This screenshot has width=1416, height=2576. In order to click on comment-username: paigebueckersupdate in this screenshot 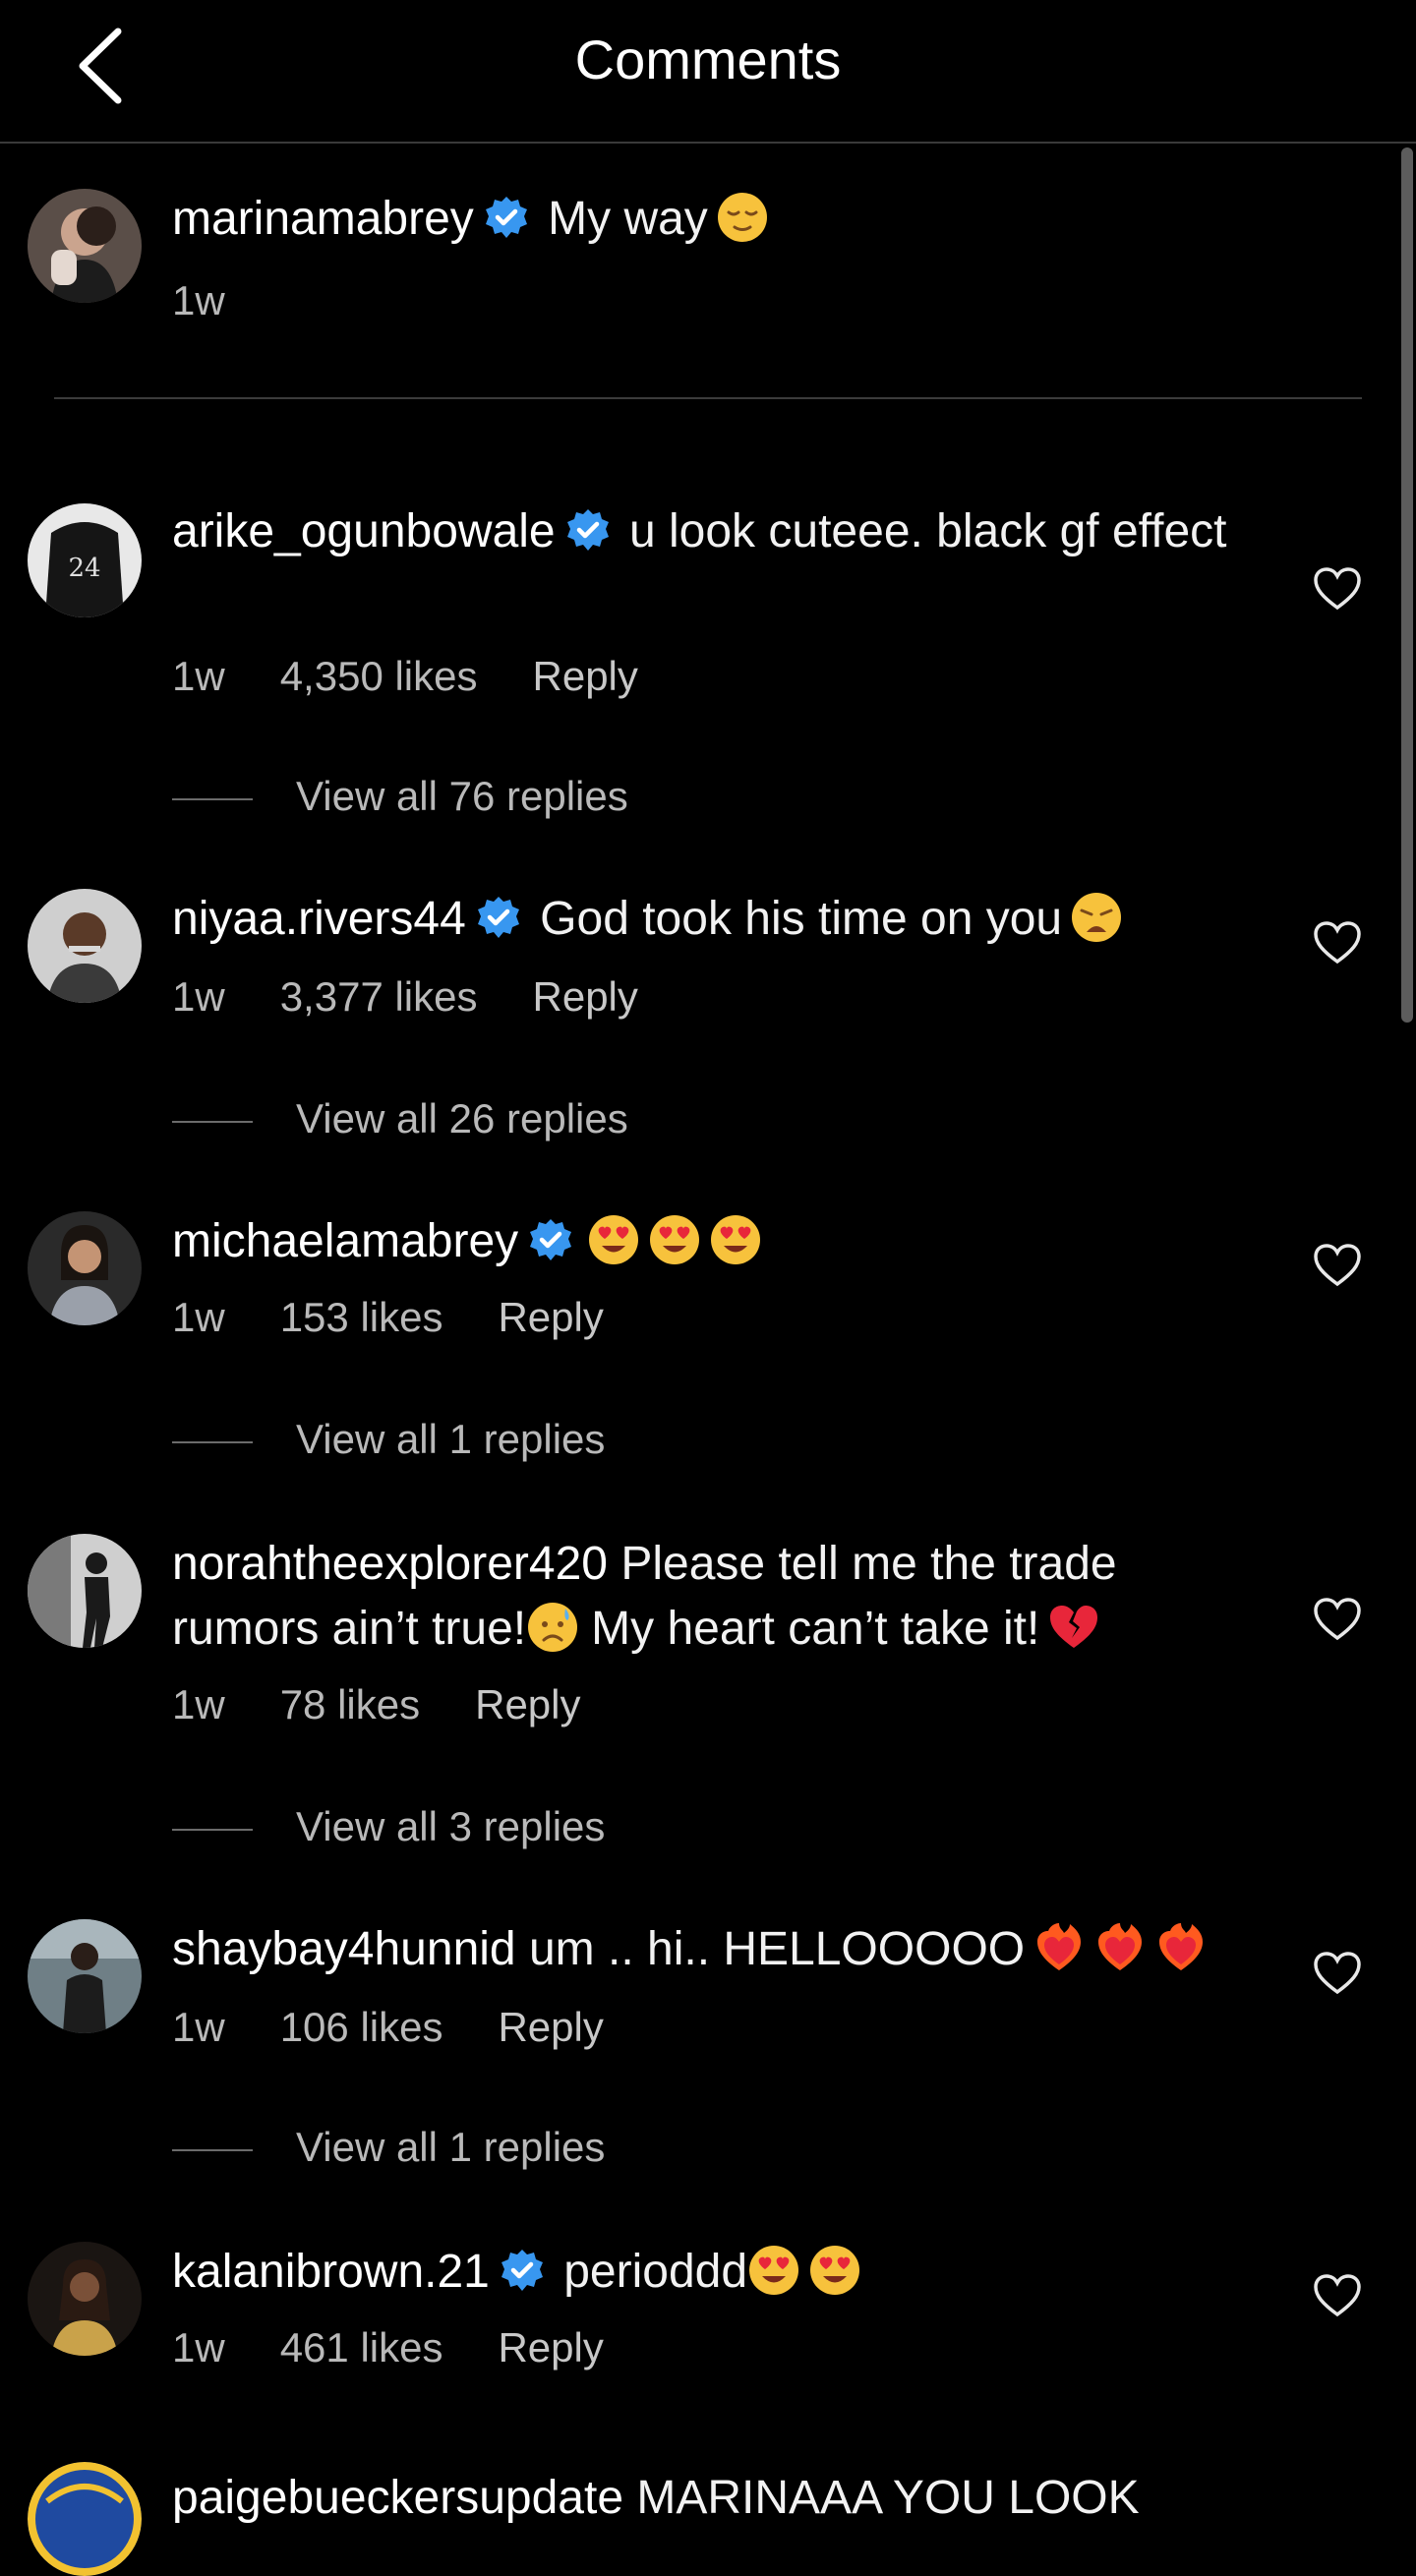, I will do `click(397, 2498)`.